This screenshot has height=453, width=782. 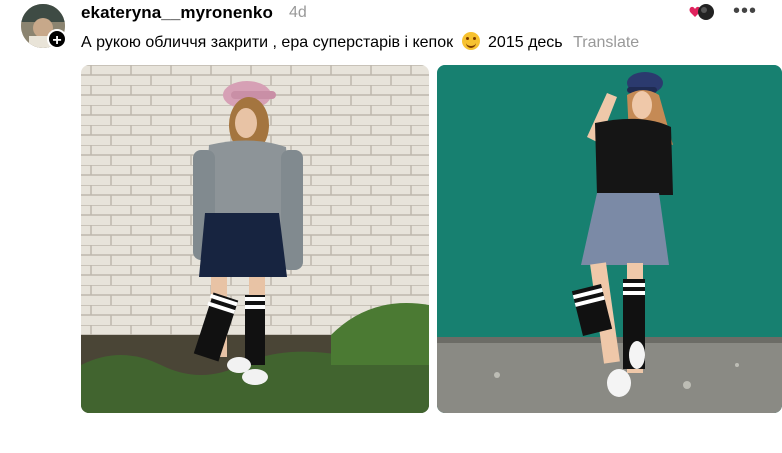 What do you see at coordinates (44, 26) in the screenshot?
I see `avatar-container: +` at bounding box center [44, 26].